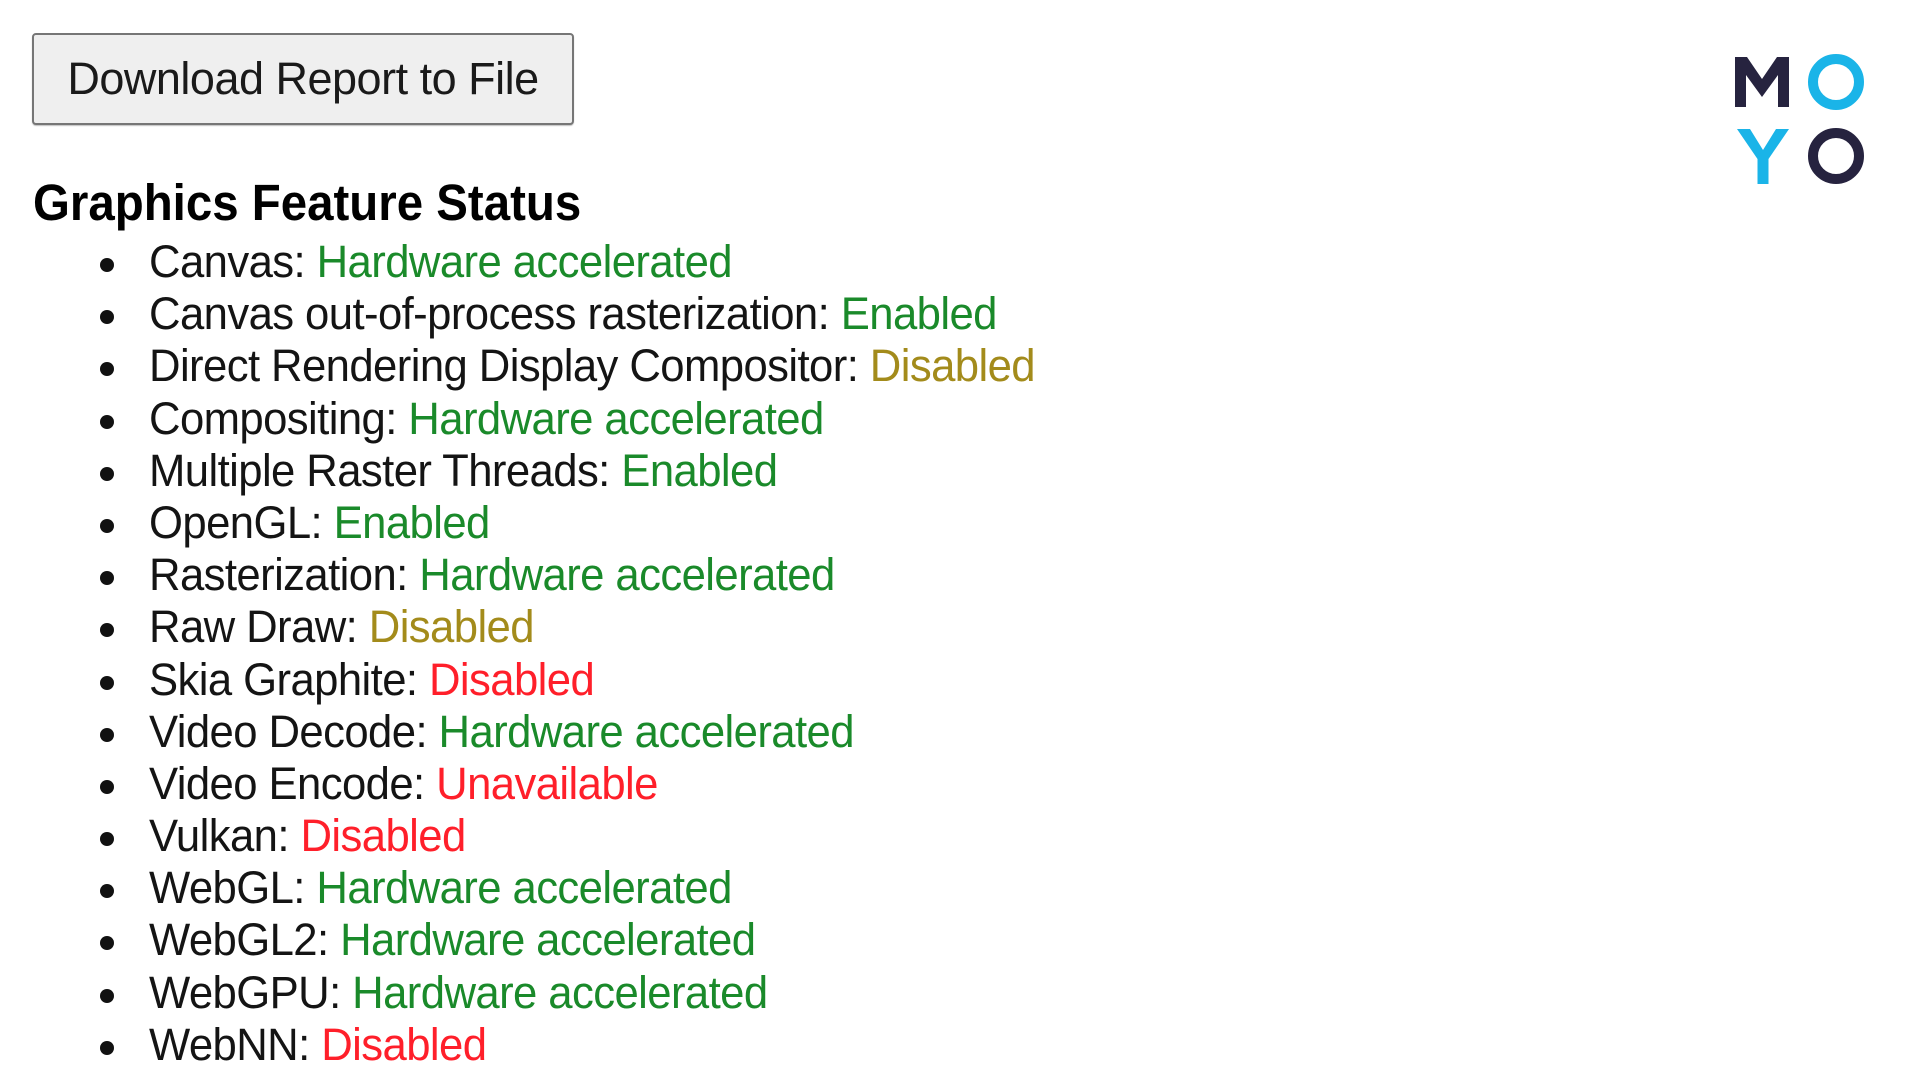  I want to click on feature-item: Compositing: Hardware accelerated, so click(531, 419).